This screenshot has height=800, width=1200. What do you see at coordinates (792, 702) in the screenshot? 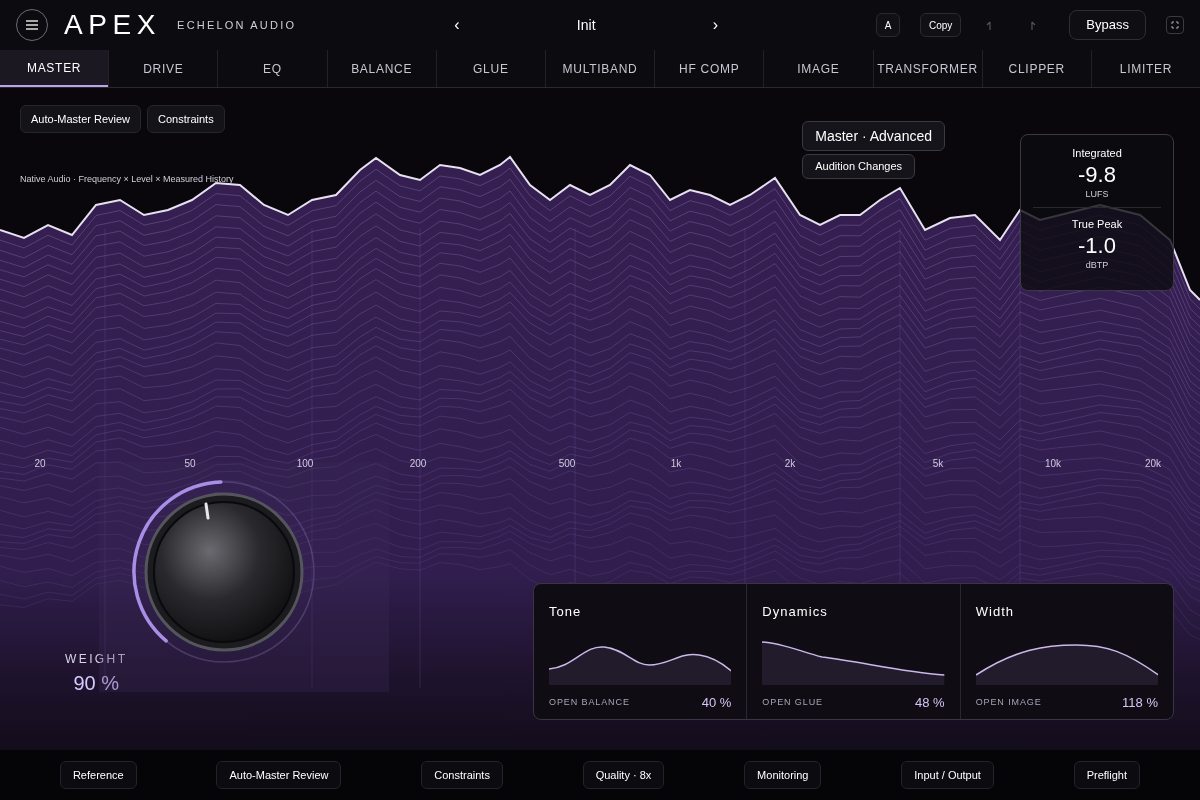
I see `macro-link: OPEN GLUE` at bounding box center [792, 702].